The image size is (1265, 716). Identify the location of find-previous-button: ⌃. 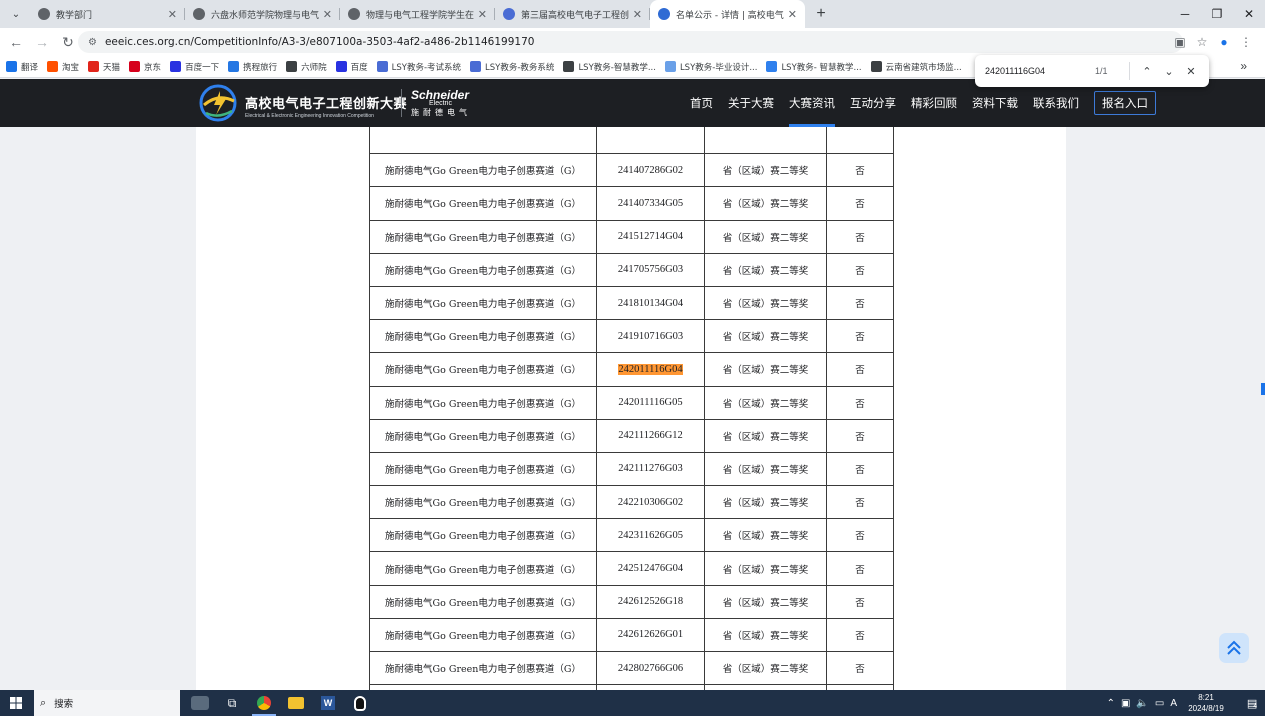
(1147, 71).